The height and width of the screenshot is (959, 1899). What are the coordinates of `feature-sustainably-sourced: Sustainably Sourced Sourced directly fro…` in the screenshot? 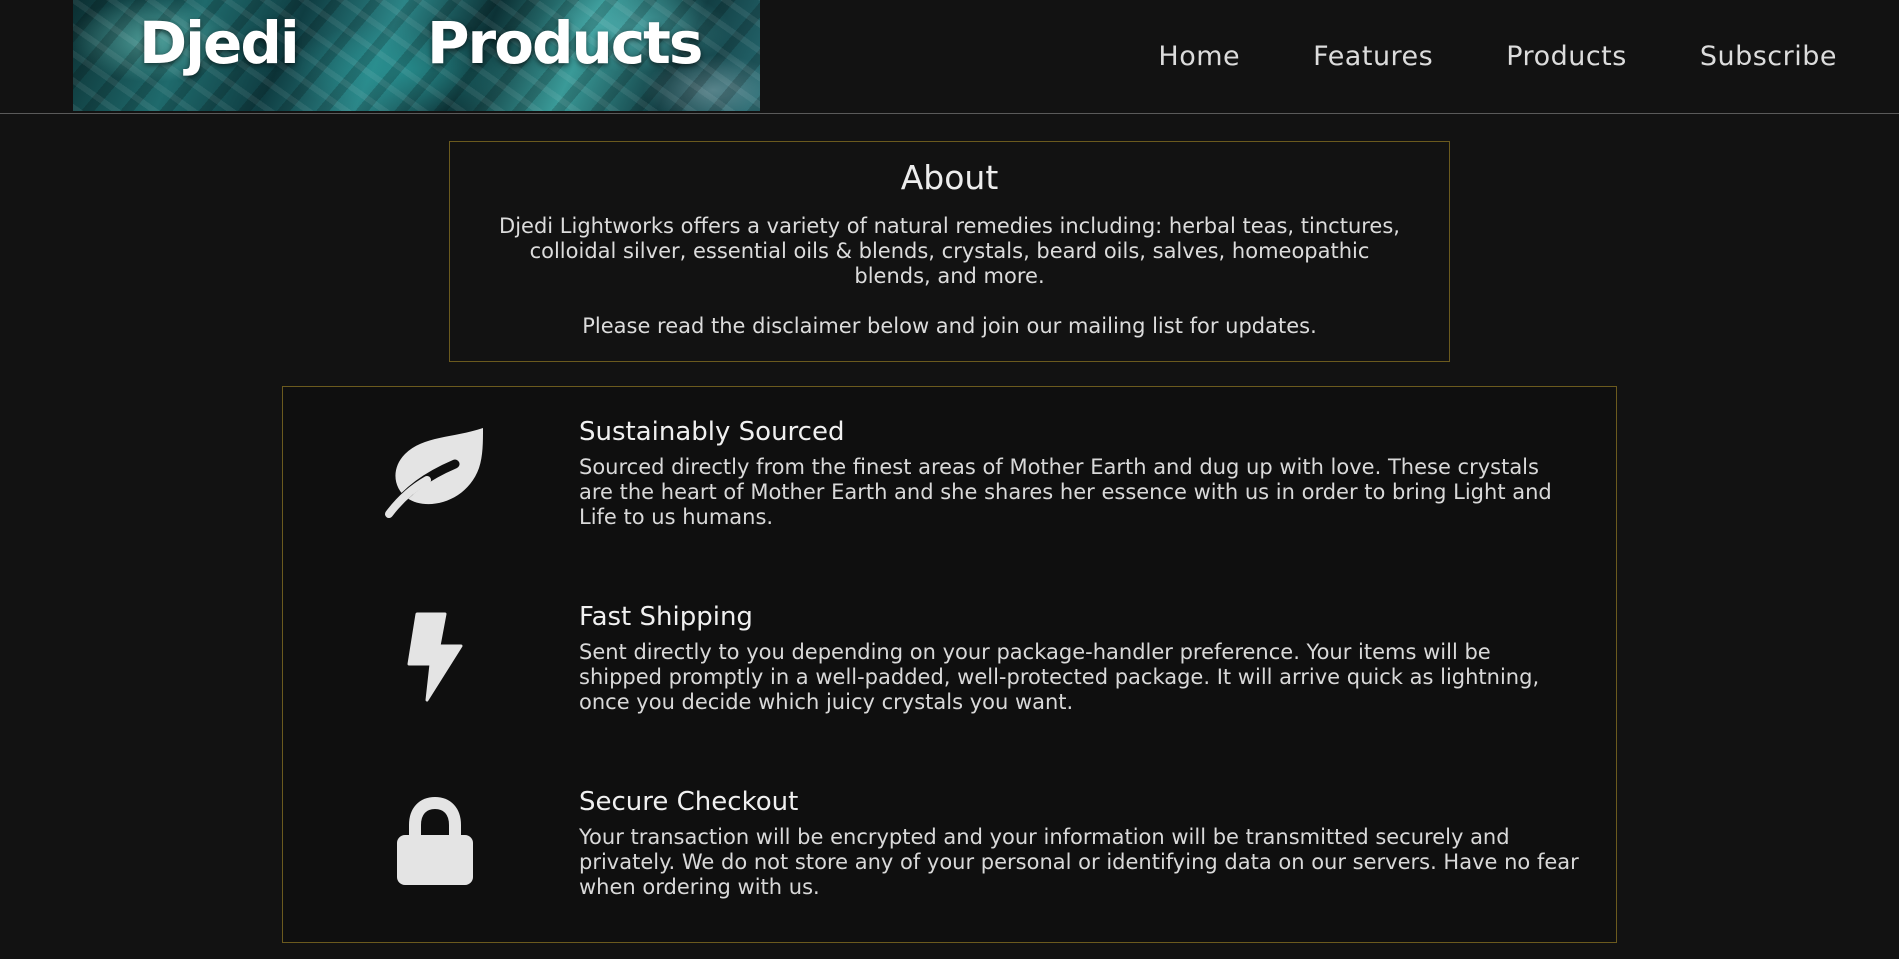 It's located at (949, 462).